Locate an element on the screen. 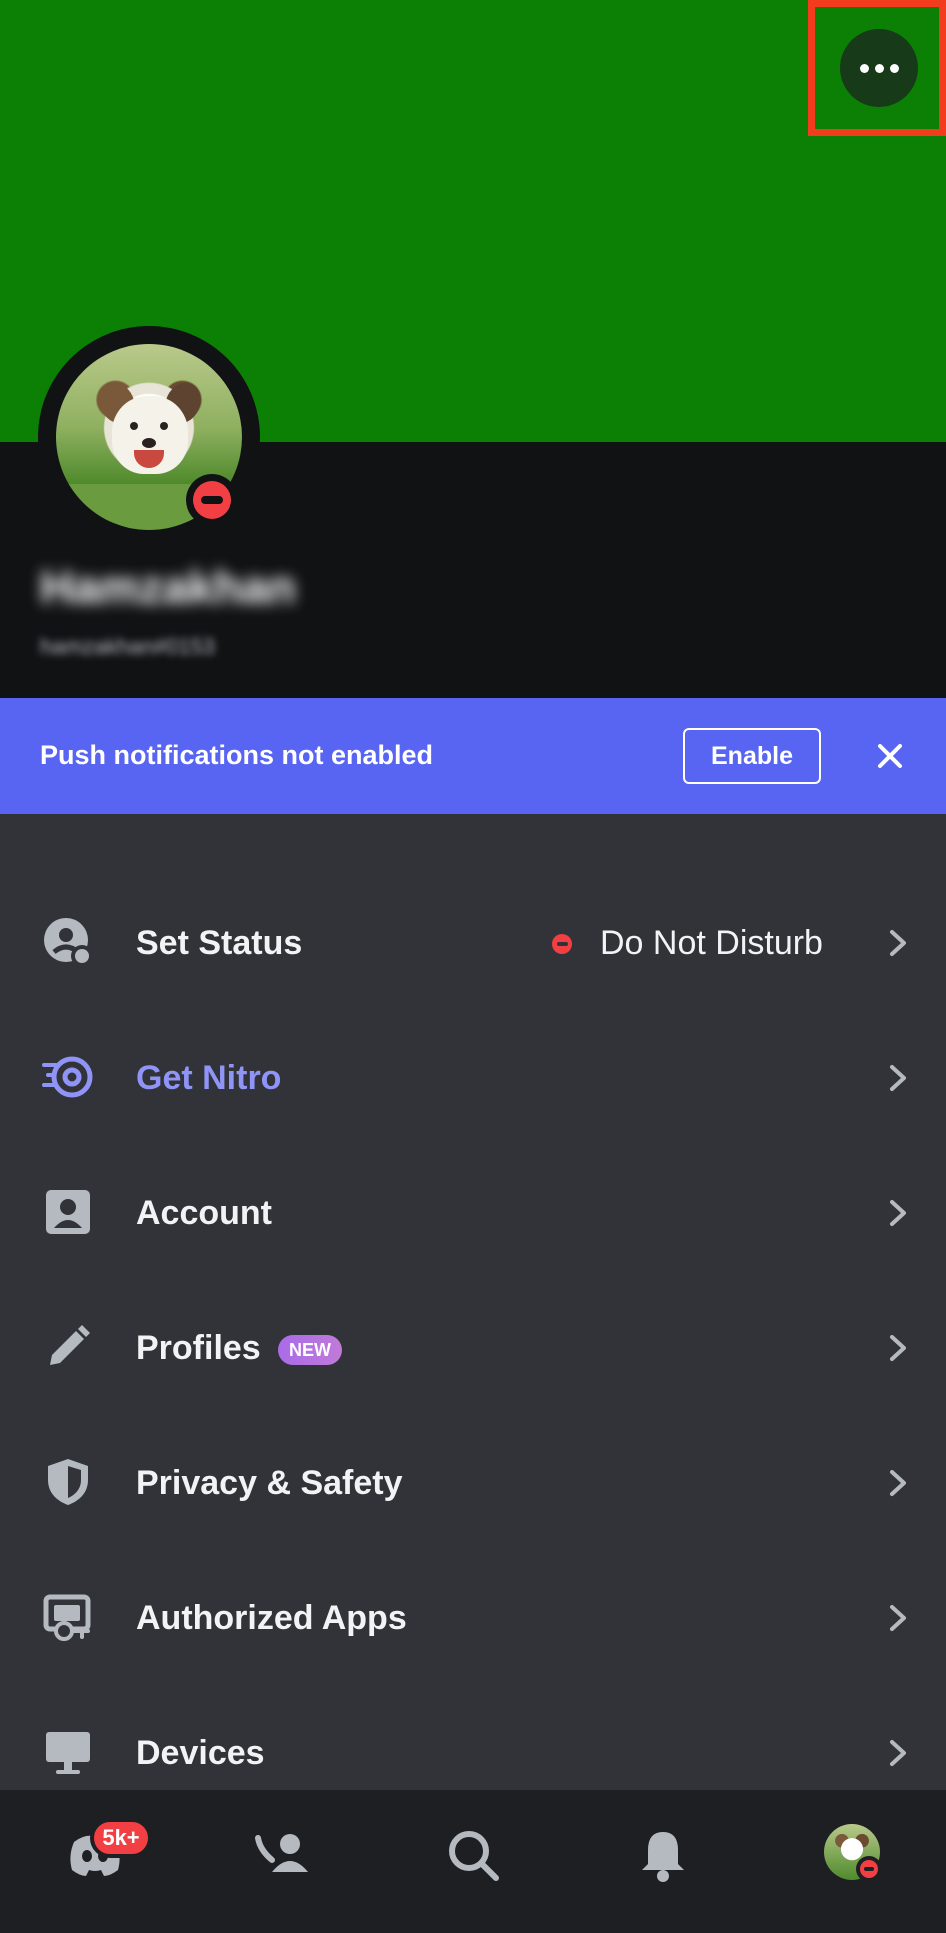 Image resolution: width=946 pixels, height=1933 pixels. settings-item-label: Get Nitro is located at coordinates (209, 1078).